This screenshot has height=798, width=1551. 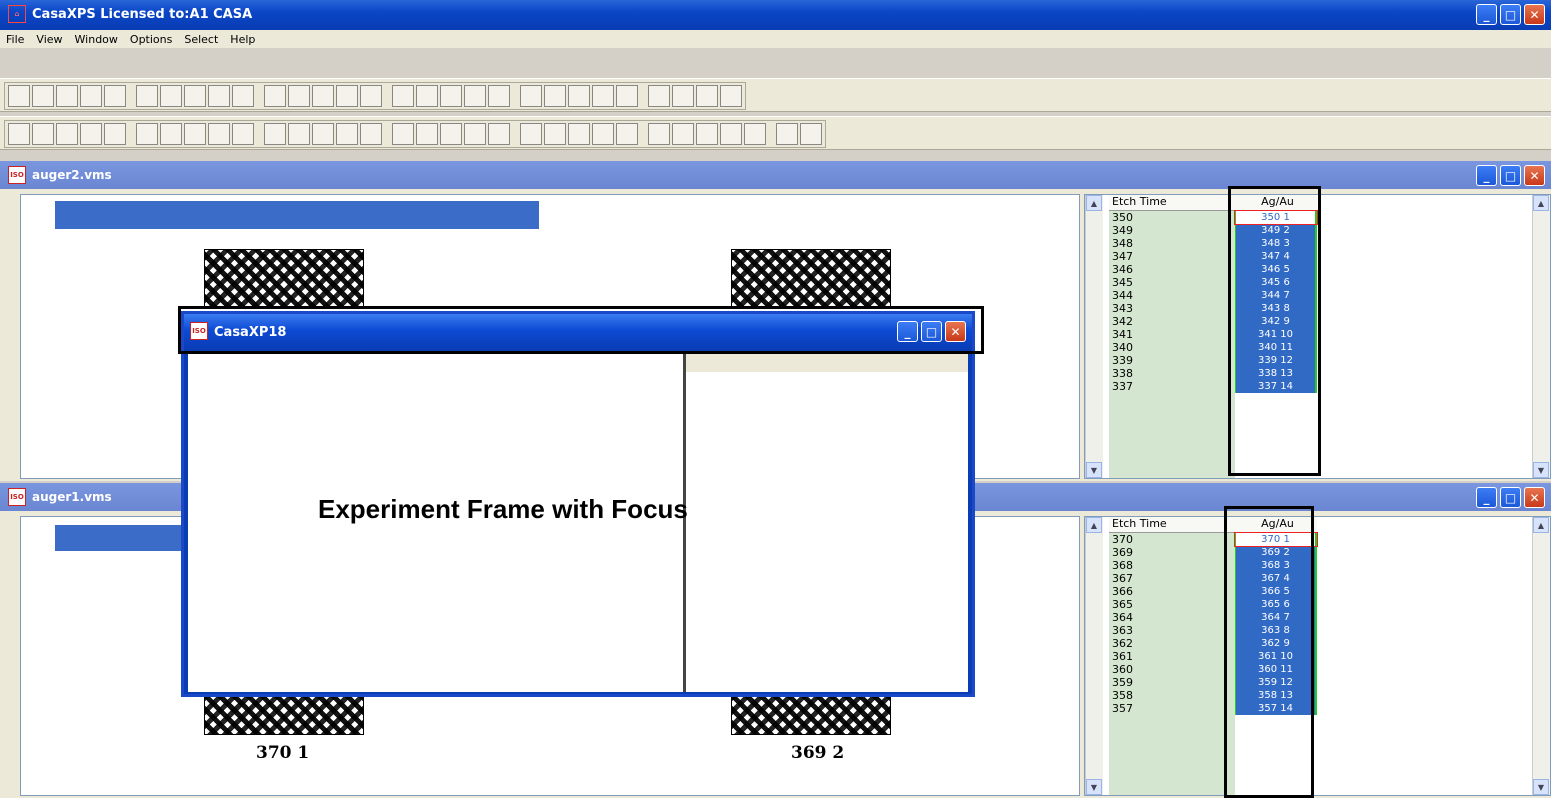 I want to click on menu-help: Help, so click(x=242, y=39).